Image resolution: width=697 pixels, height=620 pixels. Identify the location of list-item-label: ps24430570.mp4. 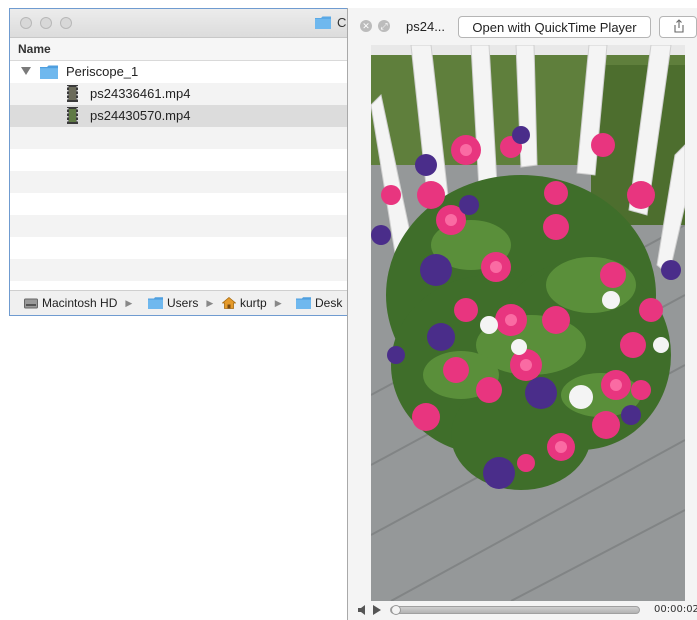
(140, 115).